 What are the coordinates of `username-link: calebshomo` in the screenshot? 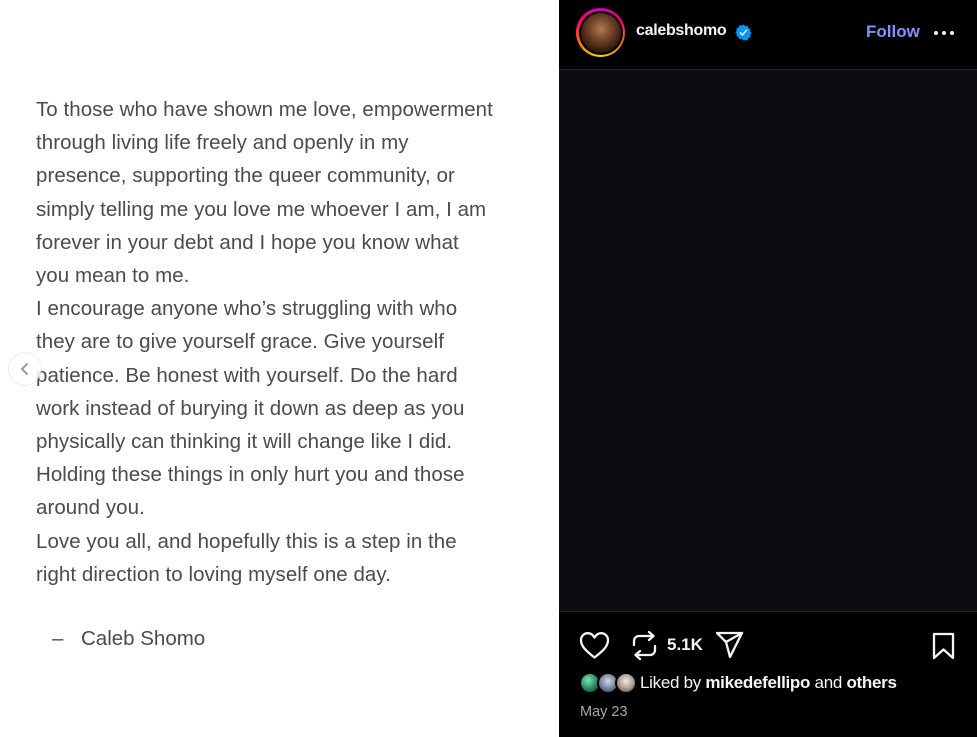 It's located at (681, 31).